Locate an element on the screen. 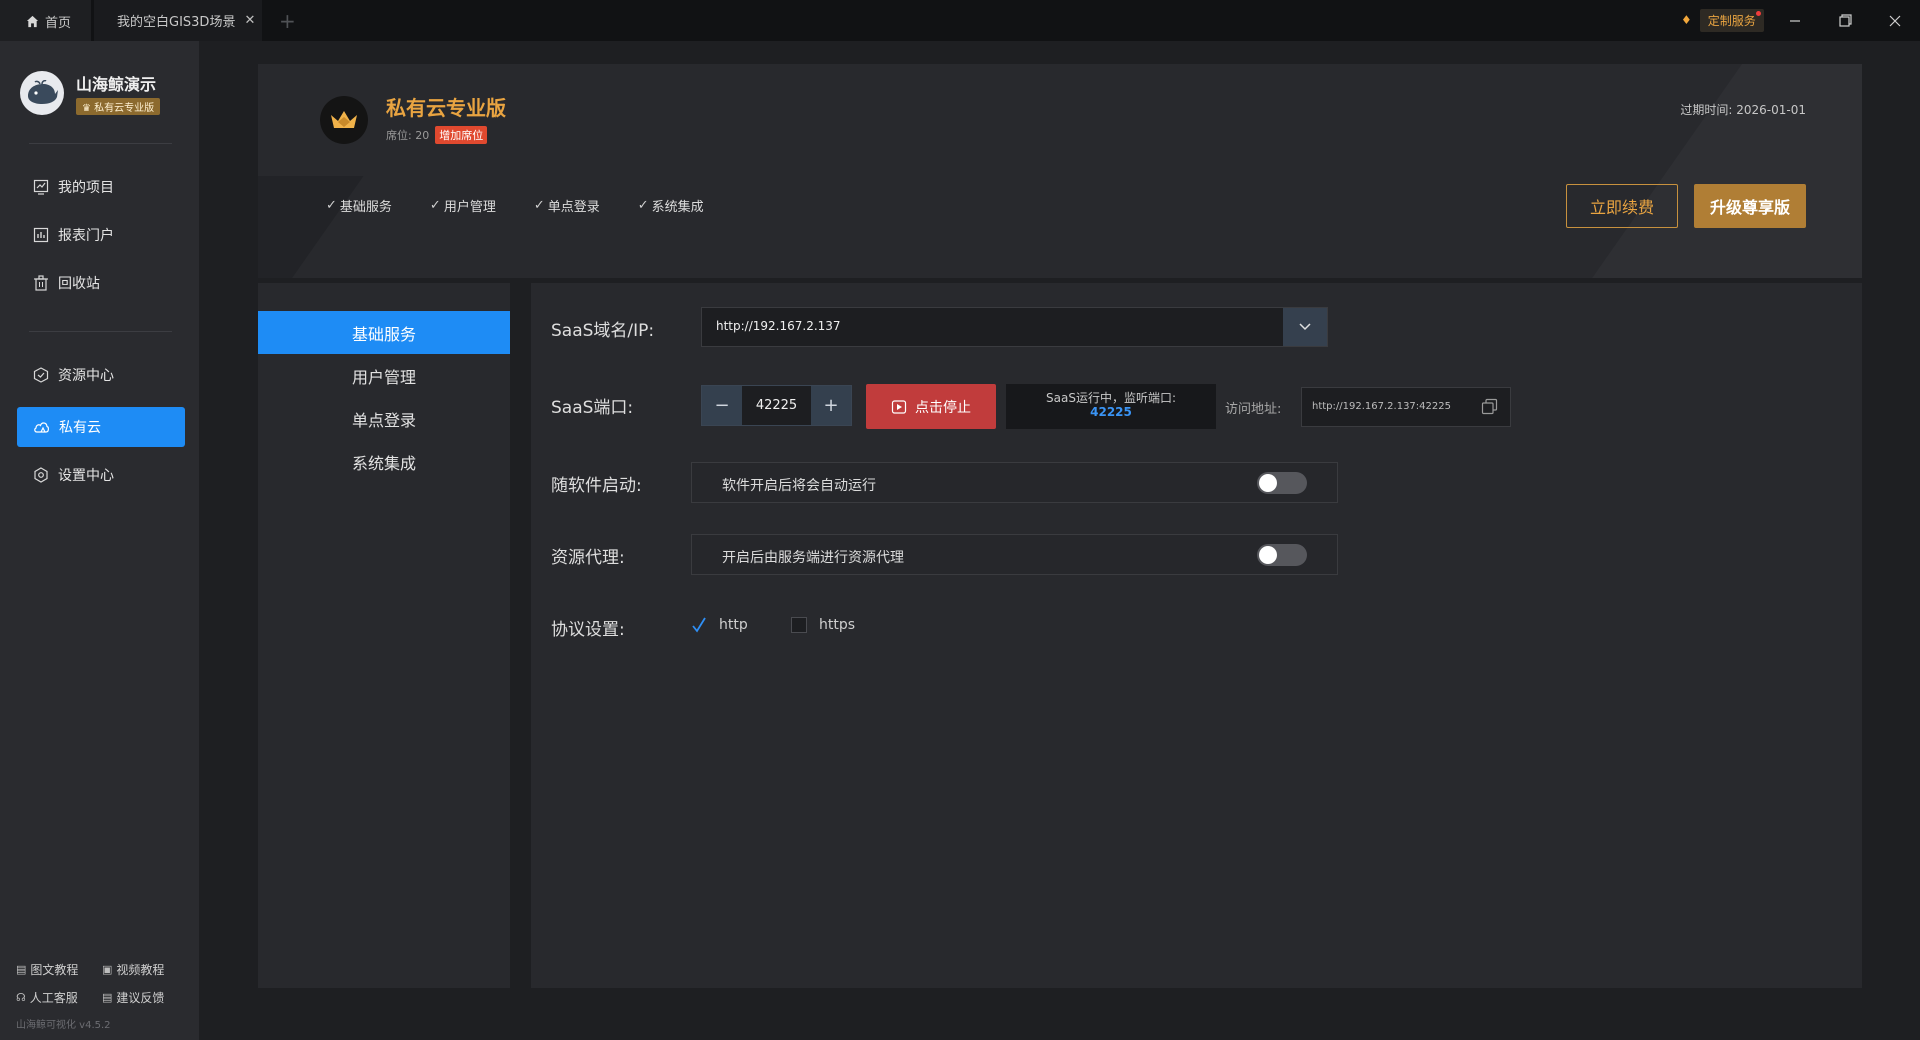  http-checkbox is located at coordinates (699, 625).